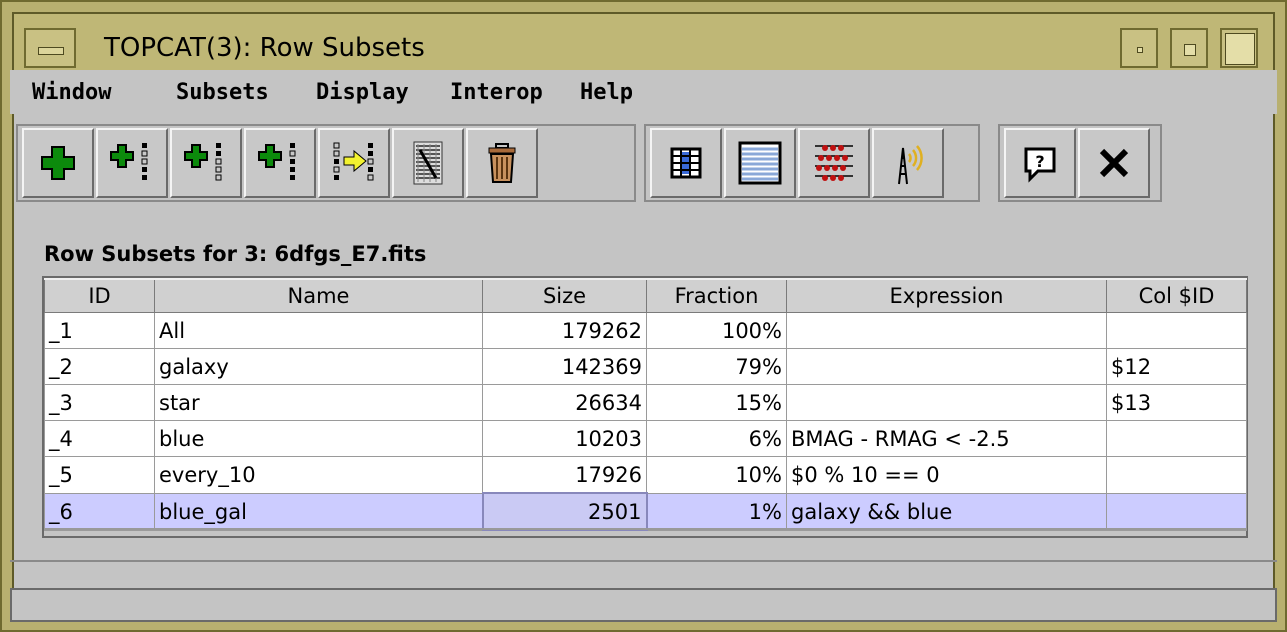 The width and height of the screenshot is (1287, 632). I want to click on cell-size: 2501, so click(564, 511).